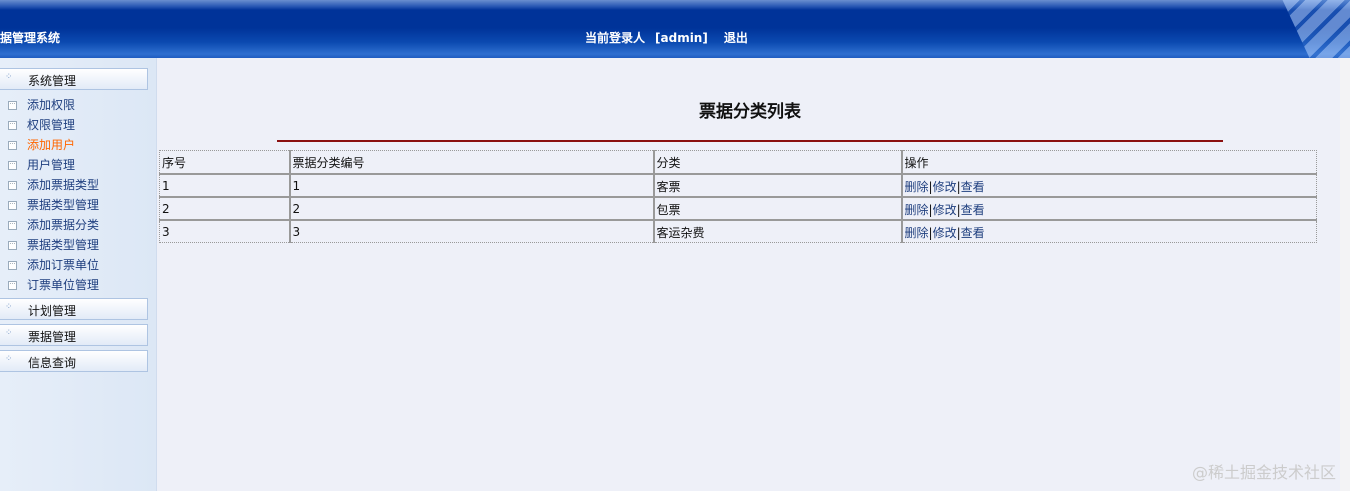 This screenshot has height=491, width=1350. I want to click on sidebar-item-booking-unit-manage: ··· 订票单位管理, so click(53, 286).